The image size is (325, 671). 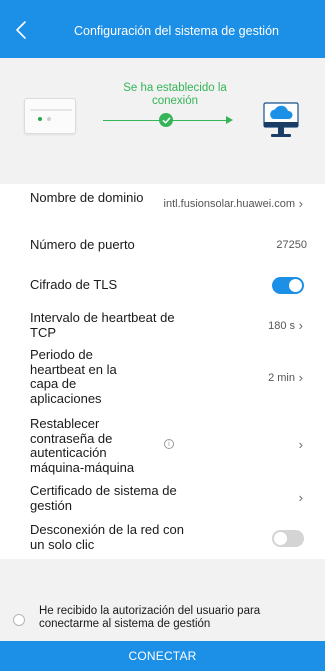 What do you see at coordinates (281, 119) in the screenshot?
I see `cloud-monitor-icon` at bounding box center [281, 119].